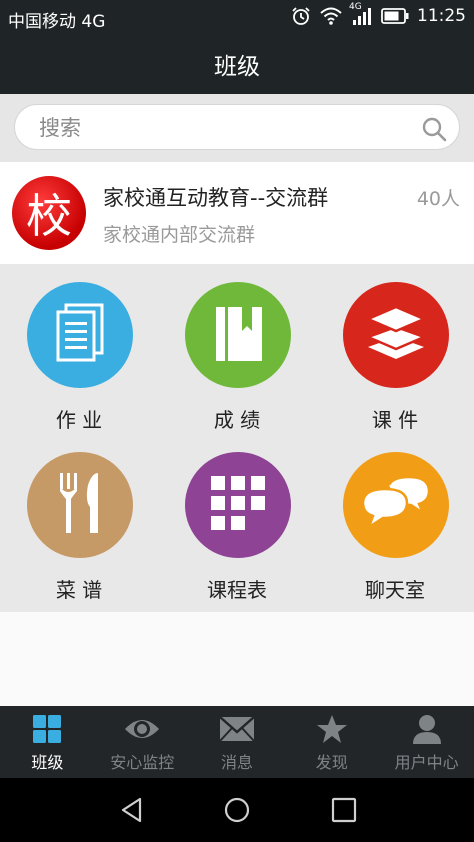  I want to click on homework-circle, so click(80, 335).